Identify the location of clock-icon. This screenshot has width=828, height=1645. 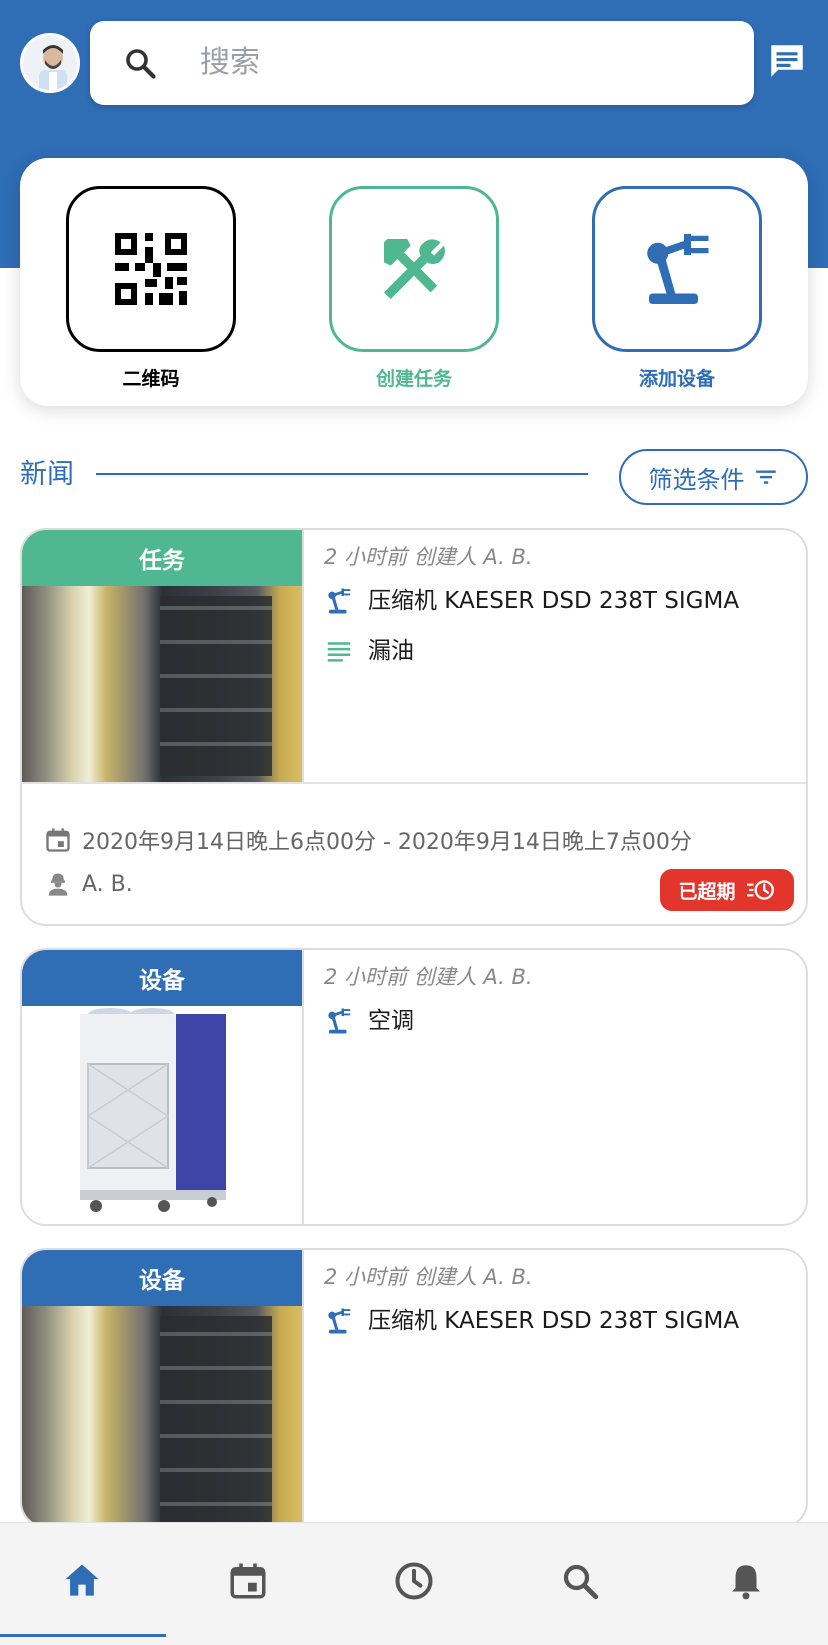
(414, 1581).